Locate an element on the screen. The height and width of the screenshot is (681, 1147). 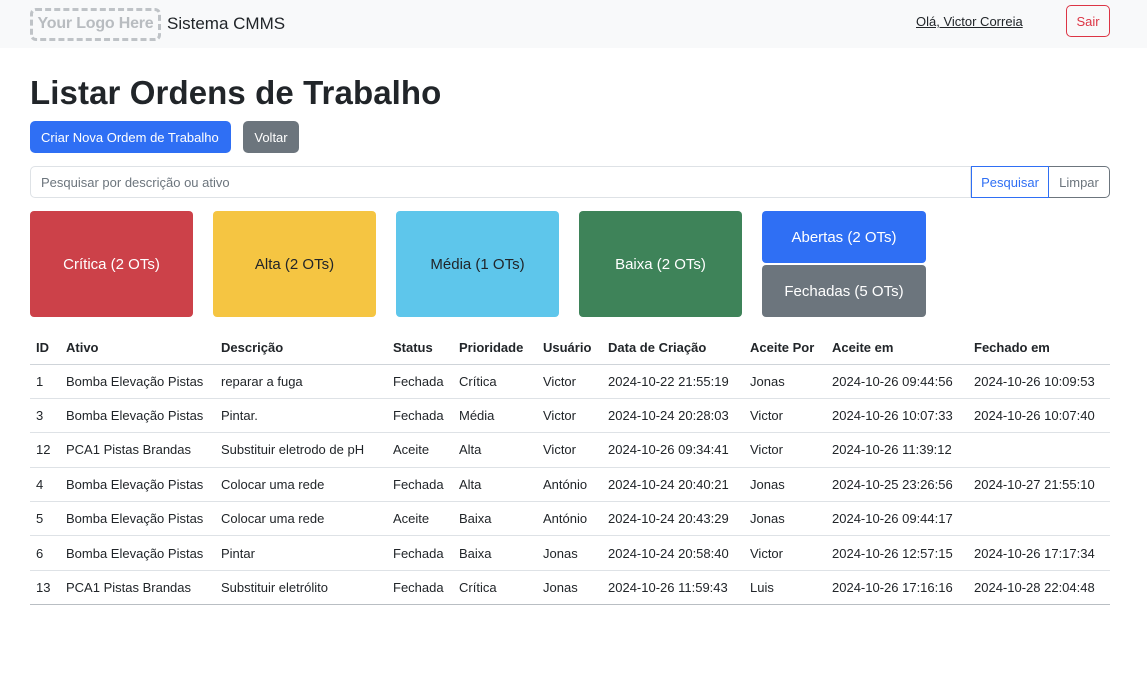
cell-priority: Média is located at coordinates (495, 416).